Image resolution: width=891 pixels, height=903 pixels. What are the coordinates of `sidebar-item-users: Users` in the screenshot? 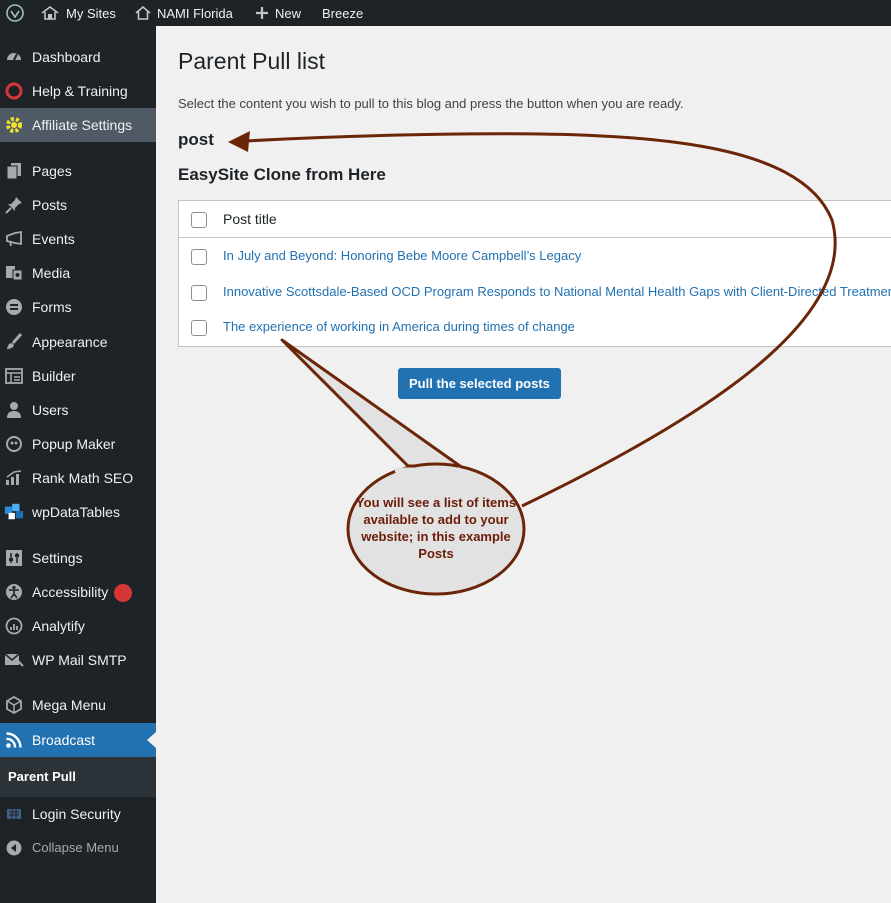 It's located at (78, 410).